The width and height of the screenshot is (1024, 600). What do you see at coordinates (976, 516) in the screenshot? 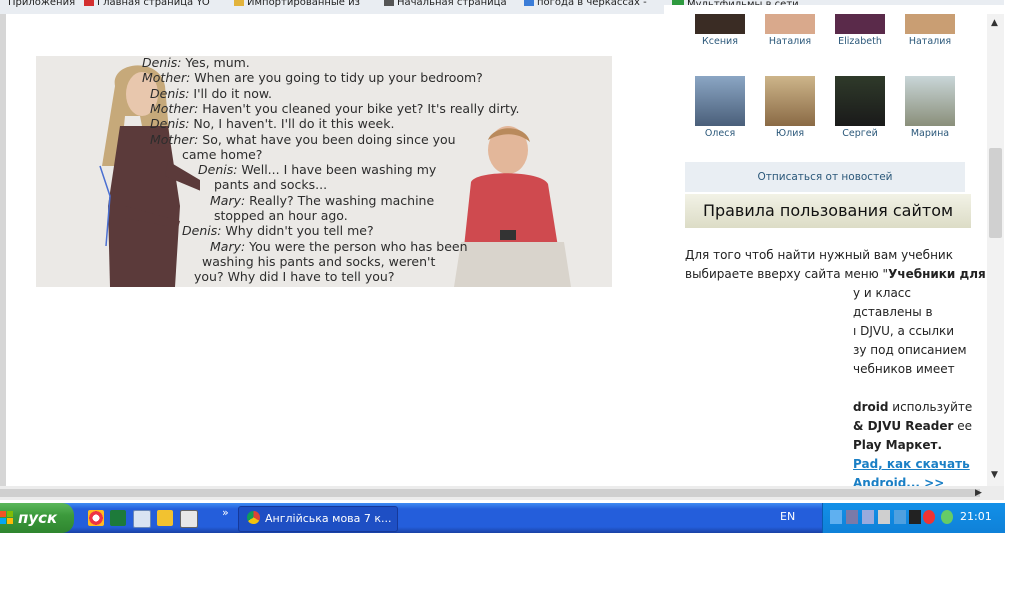
I see `clock: 21:01` at bounding box center [976, 516].